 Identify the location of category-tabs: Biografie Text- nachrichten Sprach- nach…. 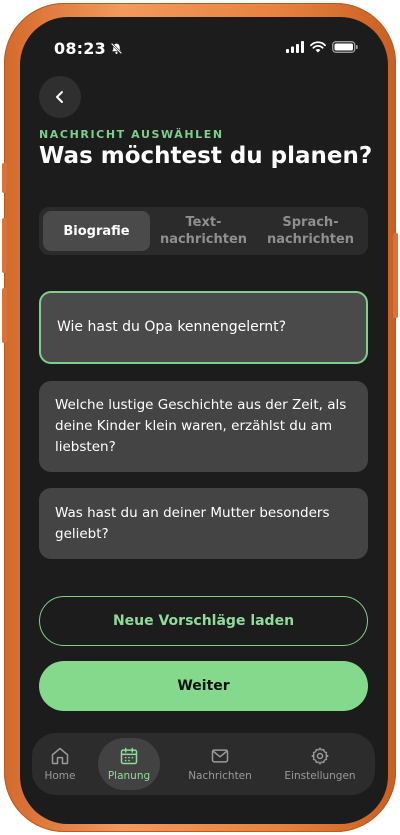
(203, 231).